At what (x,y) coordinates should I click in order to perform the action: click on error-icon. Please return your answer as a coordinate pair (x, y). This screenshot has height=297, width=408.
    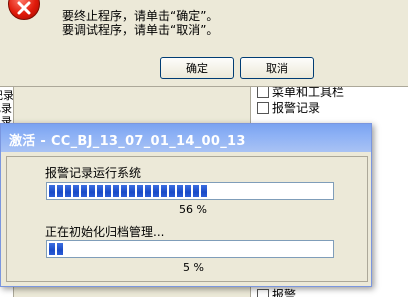
    Looking at the image, I should click on (24, 10).